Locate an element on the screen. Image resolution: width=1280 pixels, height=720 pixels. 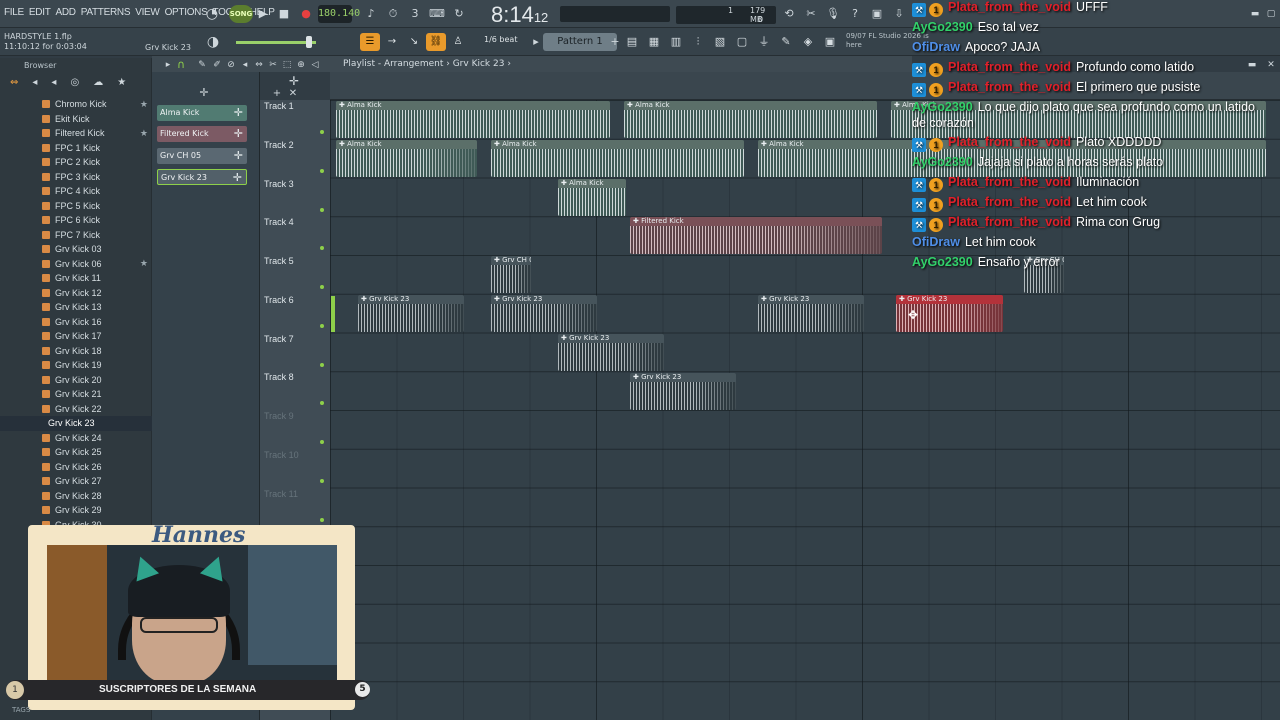
loop-record-icon: ↻ is located at coordinates (459, 14).